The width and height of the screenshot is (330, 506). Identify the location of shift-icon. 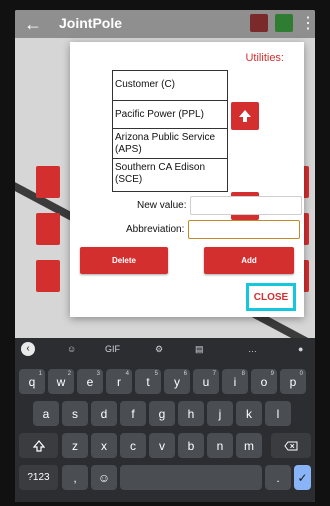
(38, 445).